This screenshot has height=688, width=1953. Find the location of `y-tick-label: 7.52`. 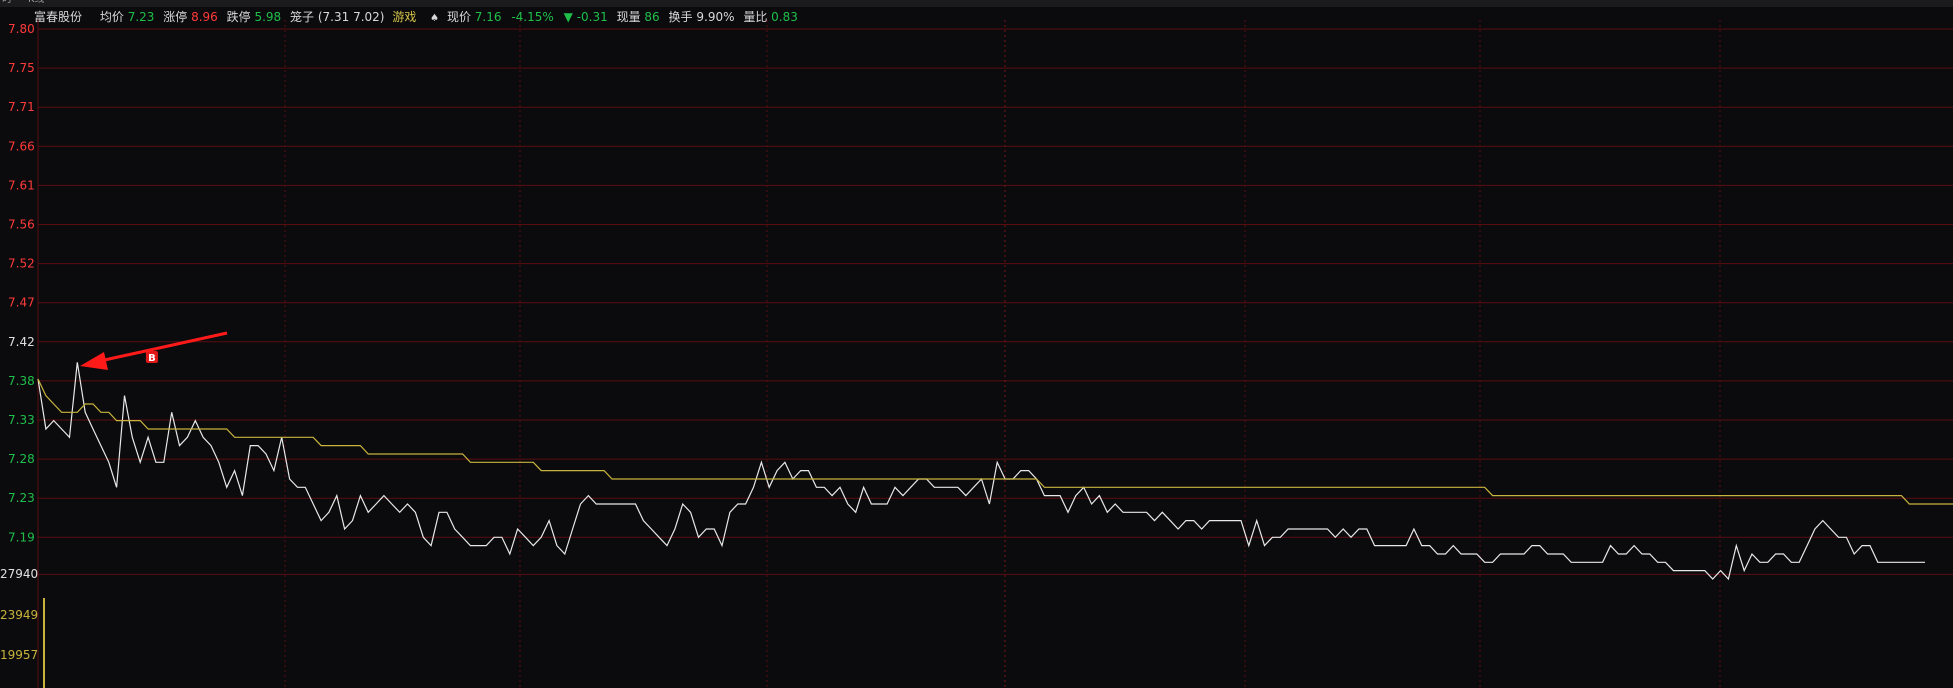

y-tick-label: 7.52 is located at coordinates (21, 264).